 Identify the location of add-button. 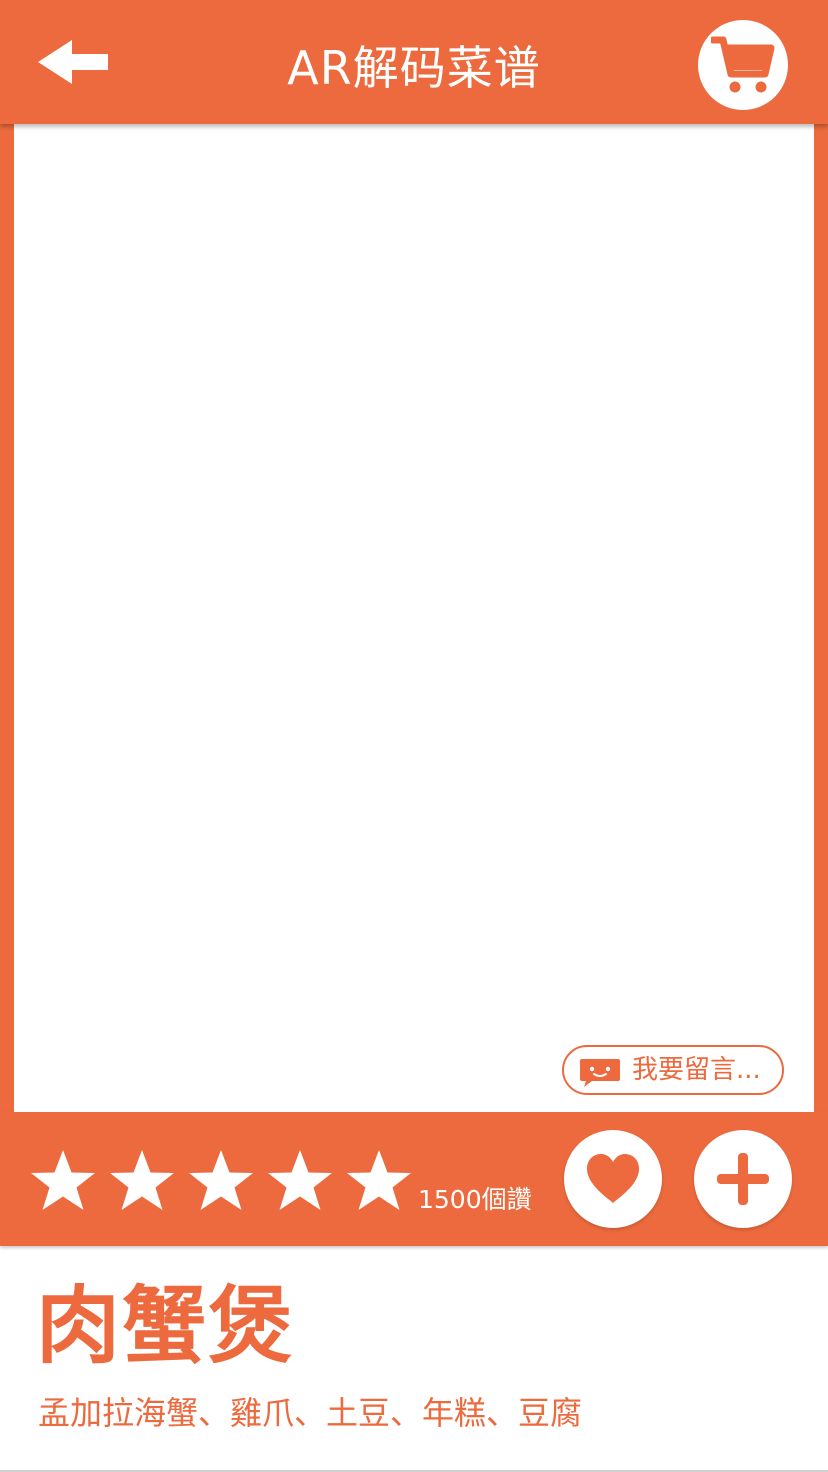
(743, 1179).